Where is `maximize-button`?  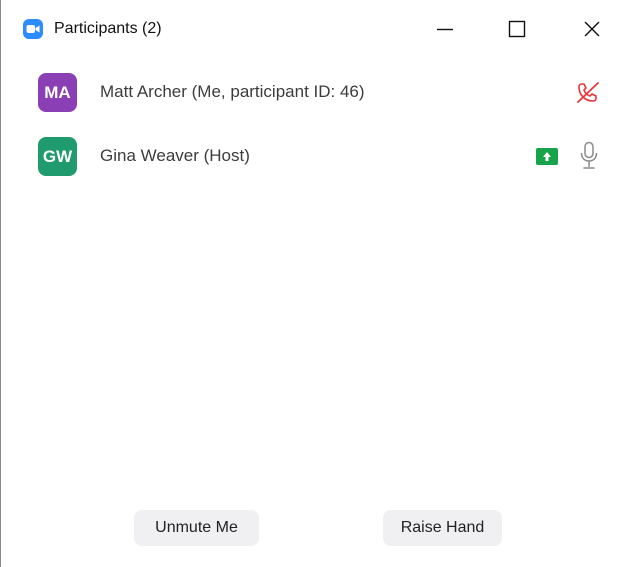 maximize-button is located at coordinates (517, 29).